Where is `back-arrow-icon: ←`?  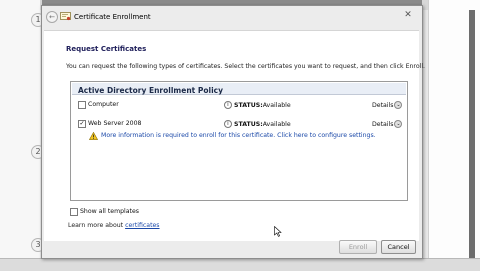 back-arrow-icon: ← is located at coordinates (52, 17).